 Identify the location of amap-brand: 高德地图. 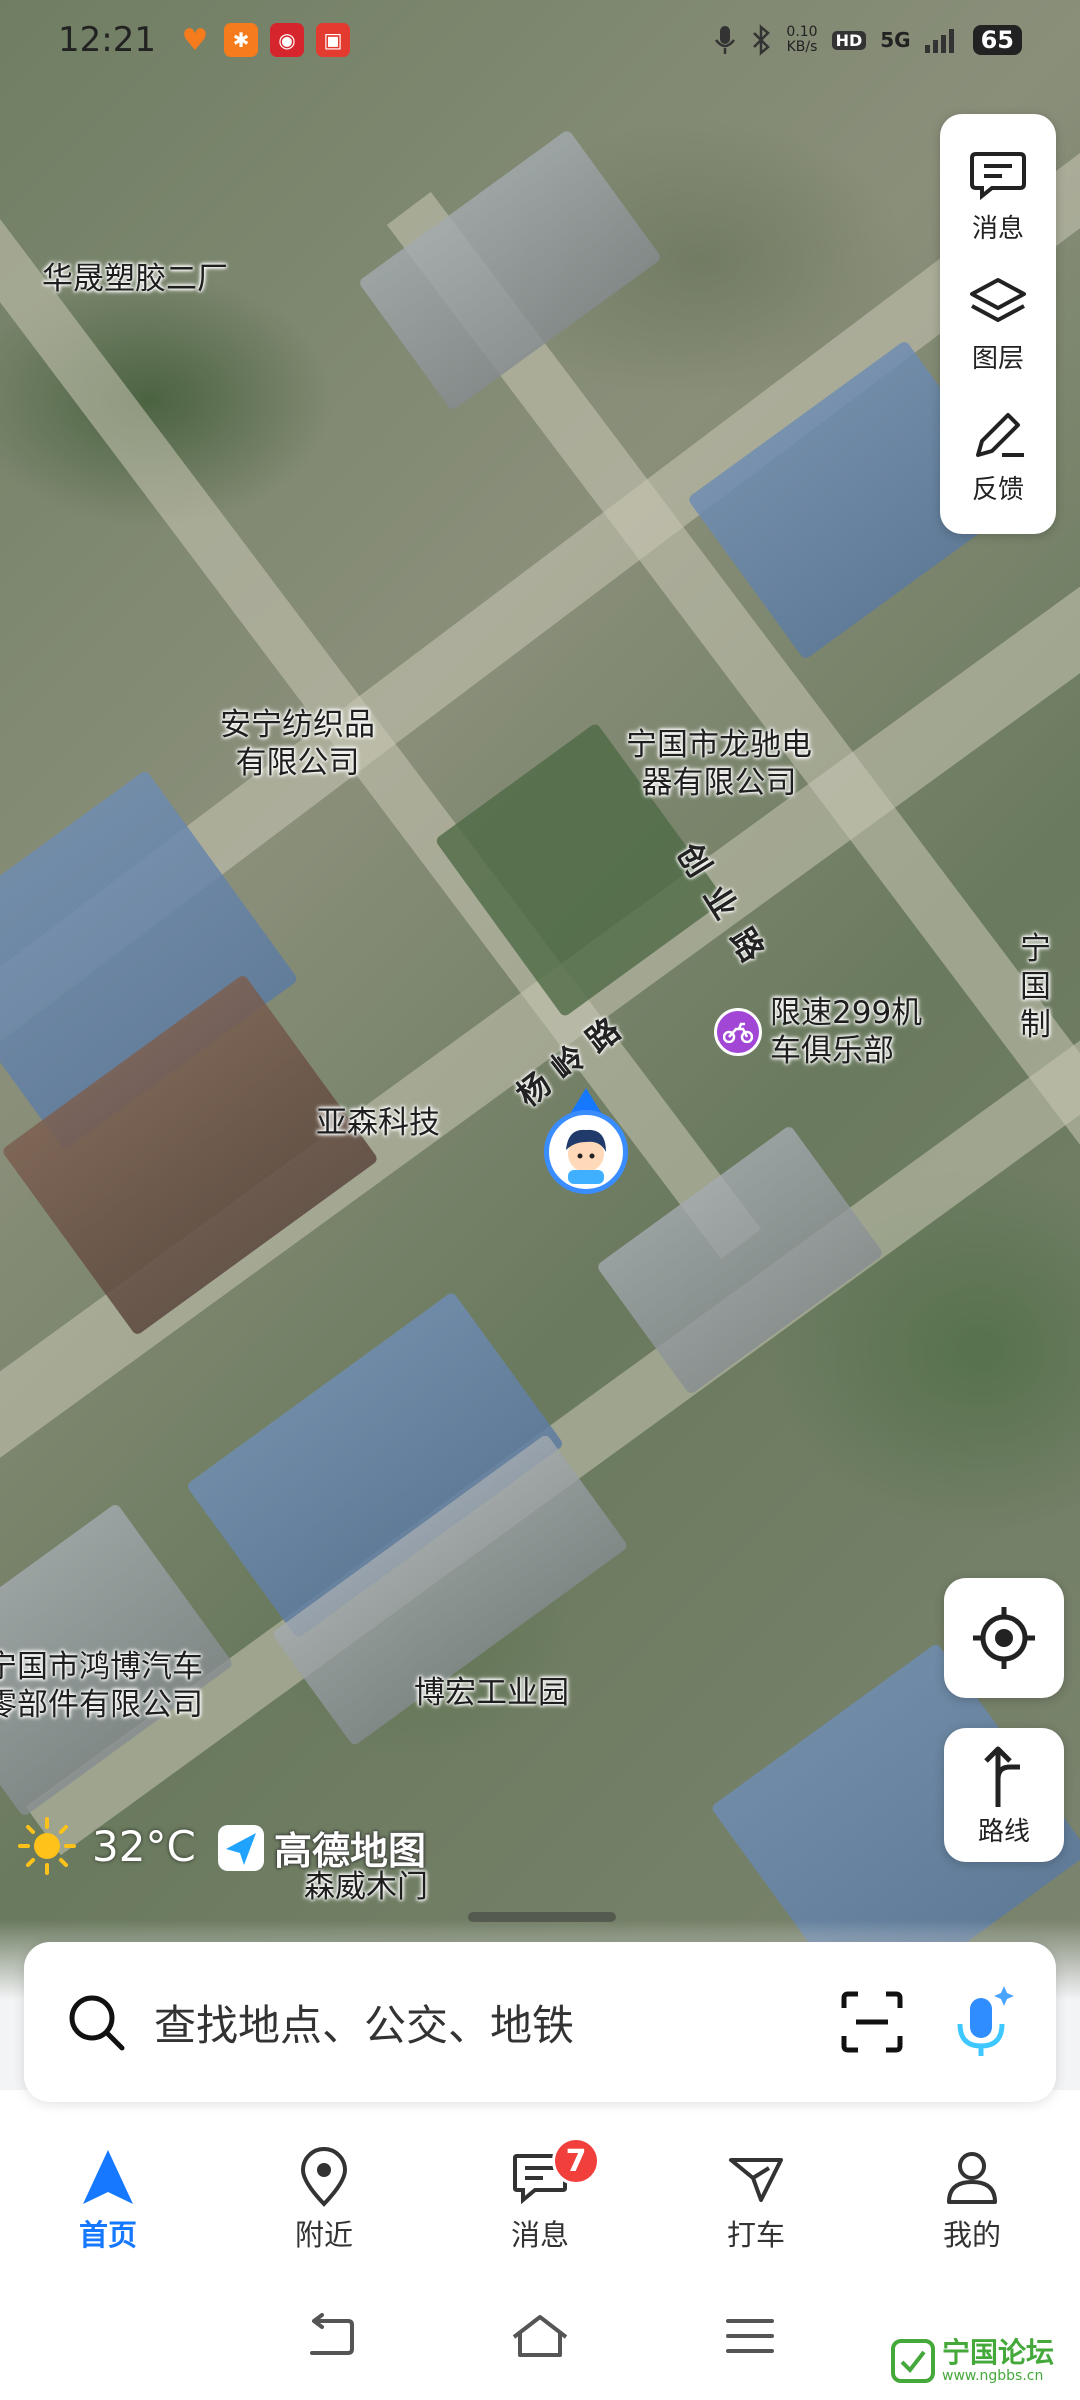
(321, 1847).